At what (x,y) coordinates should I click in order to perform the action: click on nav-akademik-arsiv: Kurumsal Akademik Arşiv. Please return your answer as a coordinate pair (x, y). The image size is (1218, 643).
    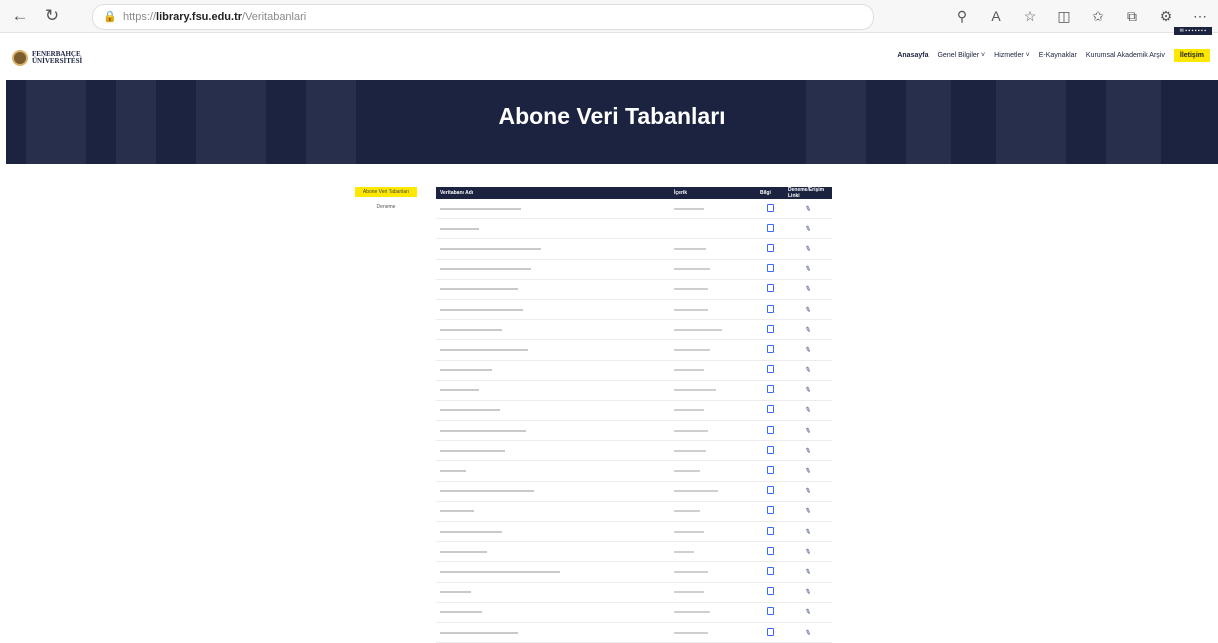
    Looking at the image, I should click on (1125, 55).